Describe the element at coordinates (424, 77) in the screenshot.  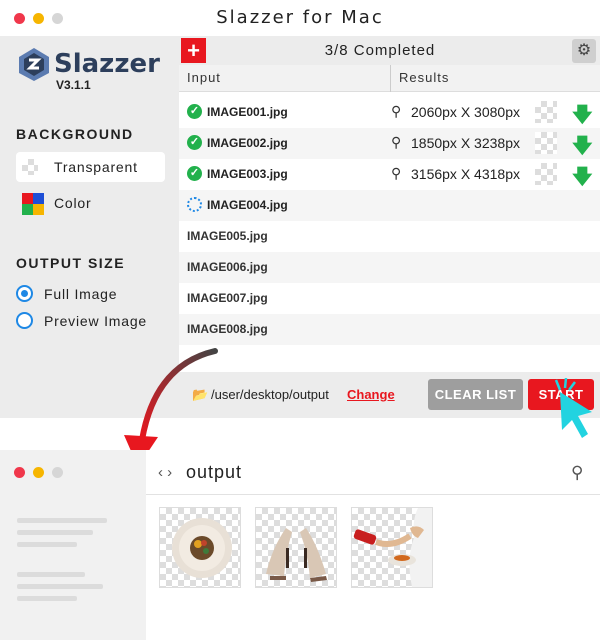
I see `results-column-header: Results` at that location.